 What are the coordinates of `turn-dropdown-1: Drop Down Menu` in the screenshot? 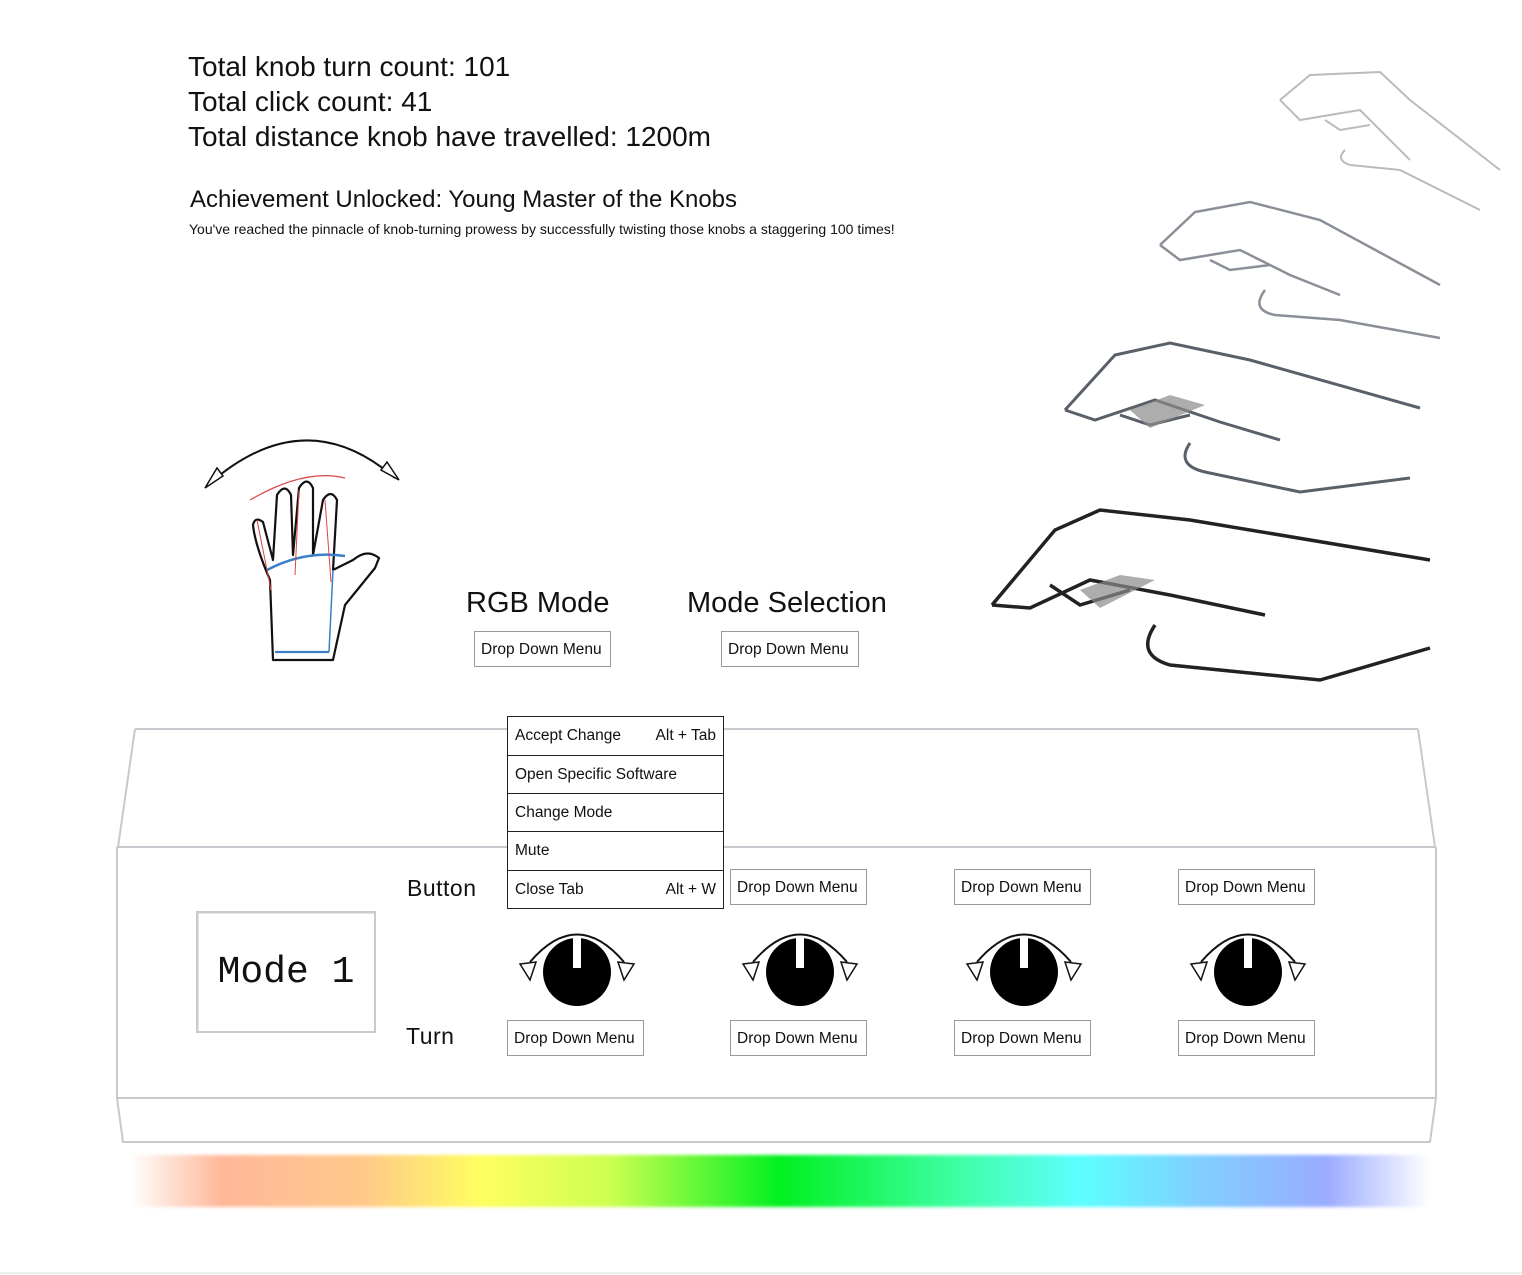 It's located at (575, 1038).